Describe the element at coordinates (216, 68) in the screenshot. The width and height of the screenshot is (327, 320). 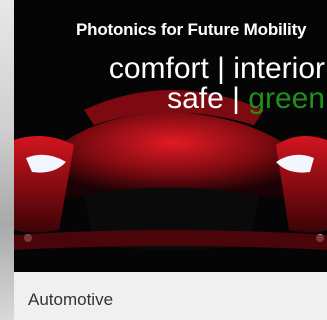
I see `card-headline-1: comfort | interior` at that location.